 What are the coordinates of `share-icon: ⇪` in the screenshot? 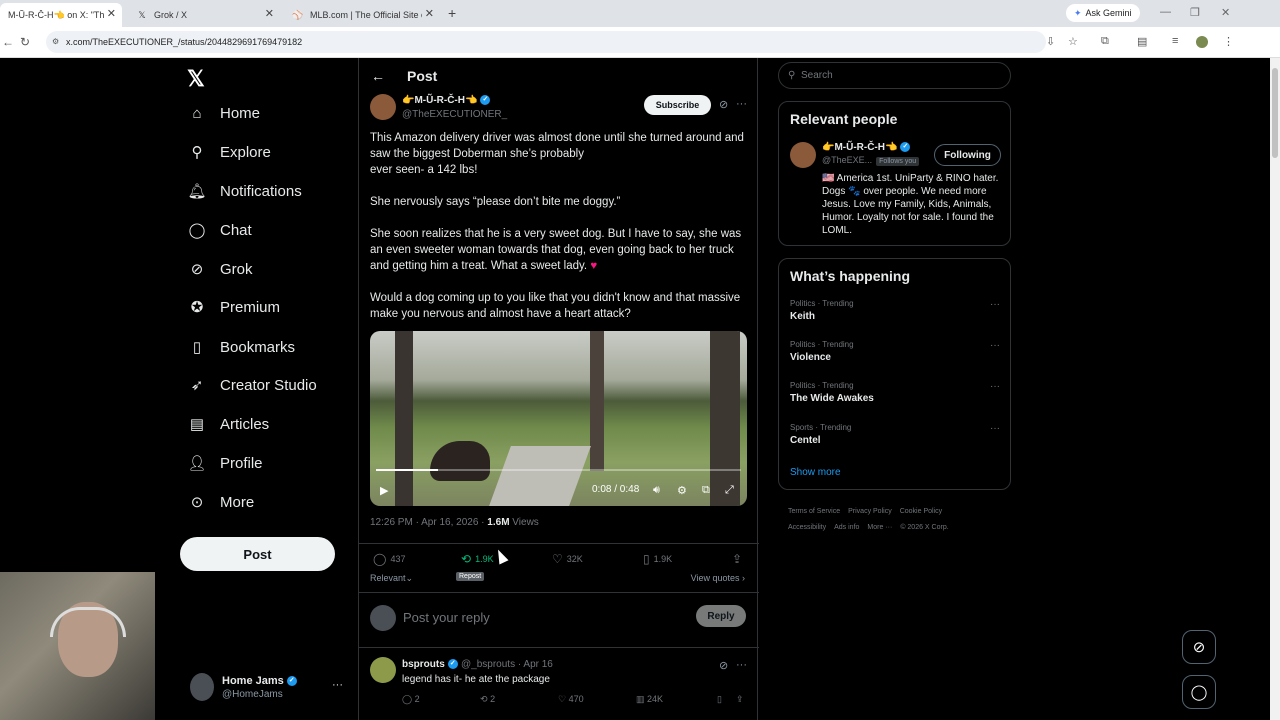 It's located at (740, 699).